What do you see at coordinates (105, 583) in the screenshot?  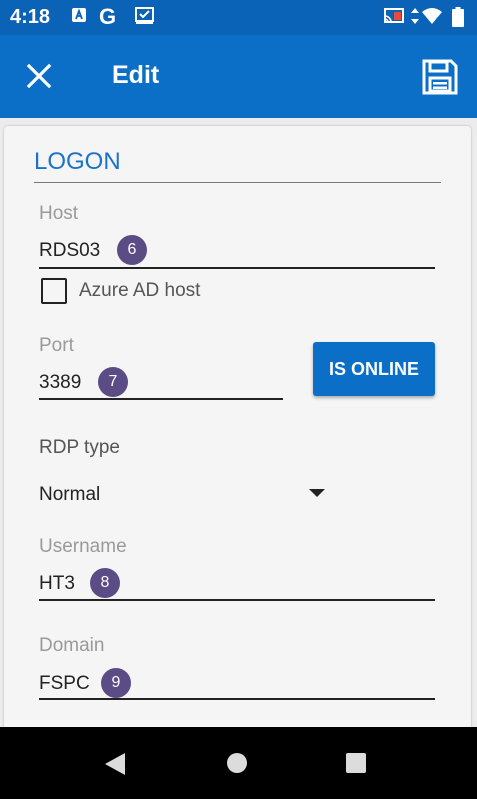 I see `username-badge: 8` at bounding box center [105, 583].